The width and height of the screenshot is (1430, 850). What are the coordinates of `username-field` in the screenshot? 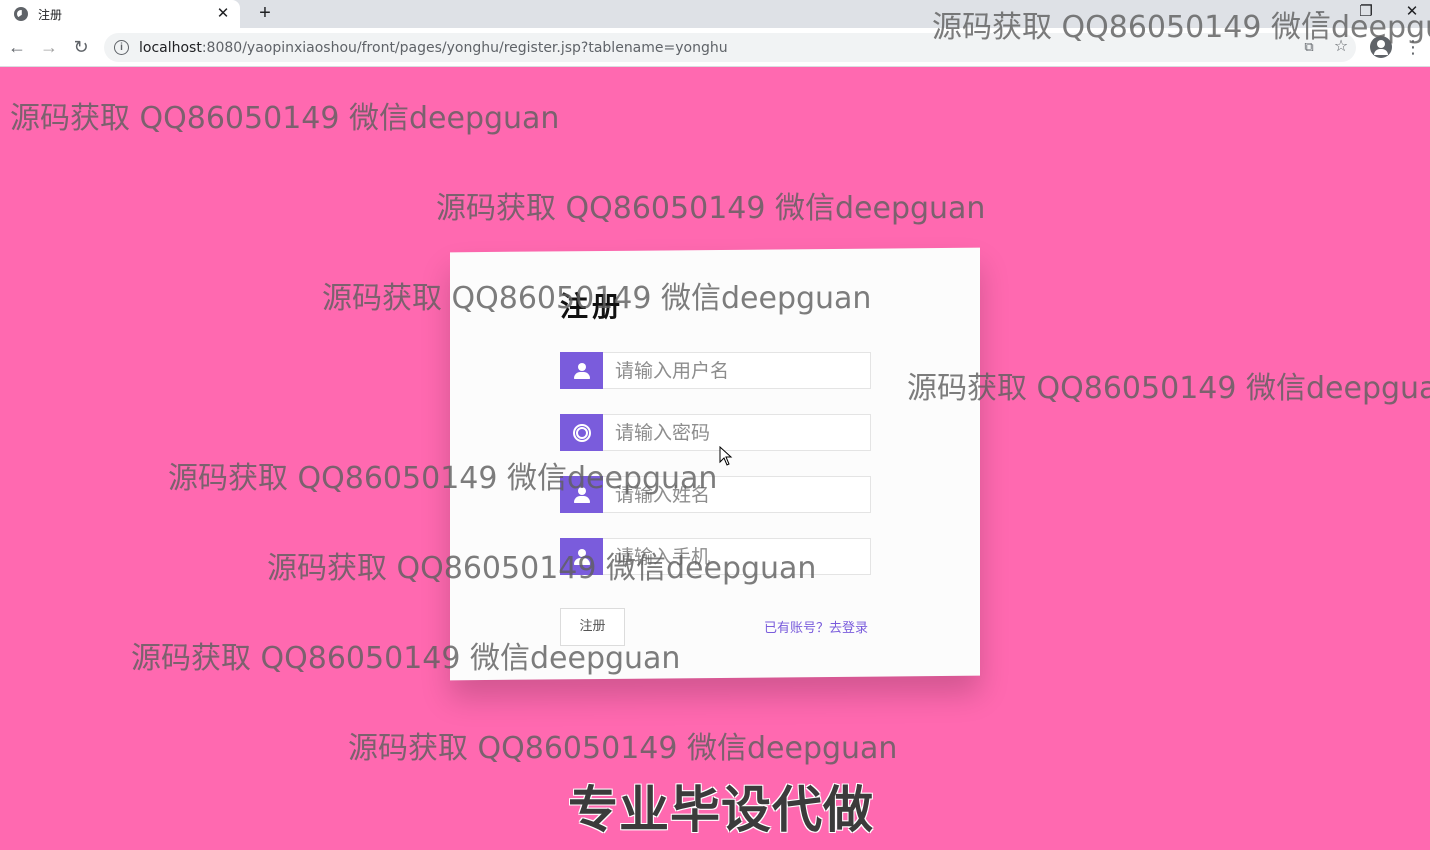 It's located at (715, 370).